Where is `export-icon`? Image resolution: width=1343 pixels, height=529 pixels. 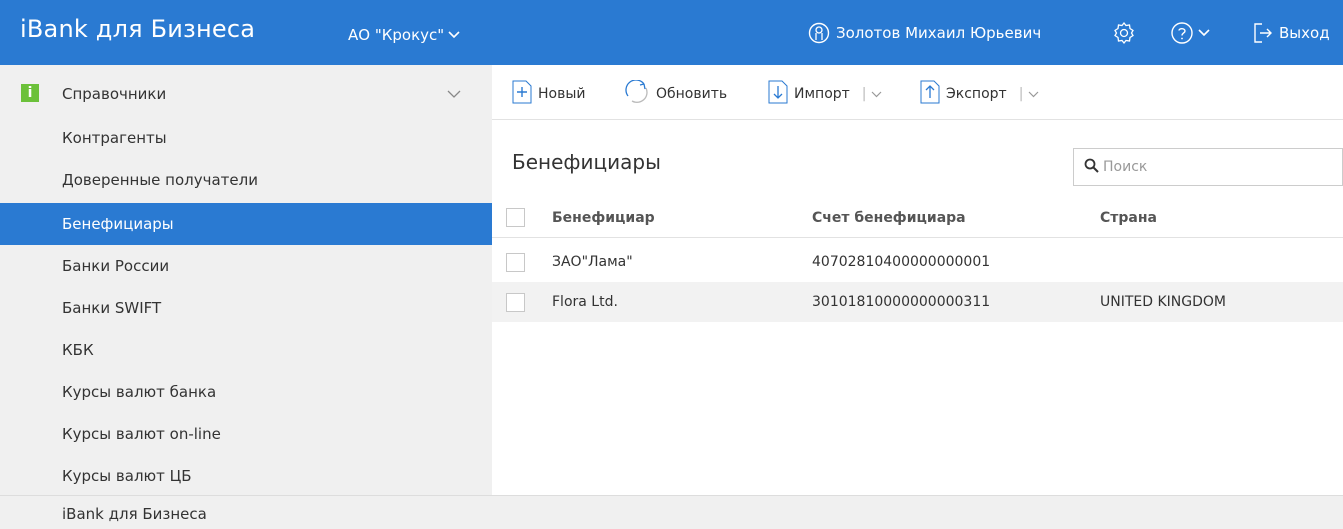 export-icon is located at coordinates (930, 94).